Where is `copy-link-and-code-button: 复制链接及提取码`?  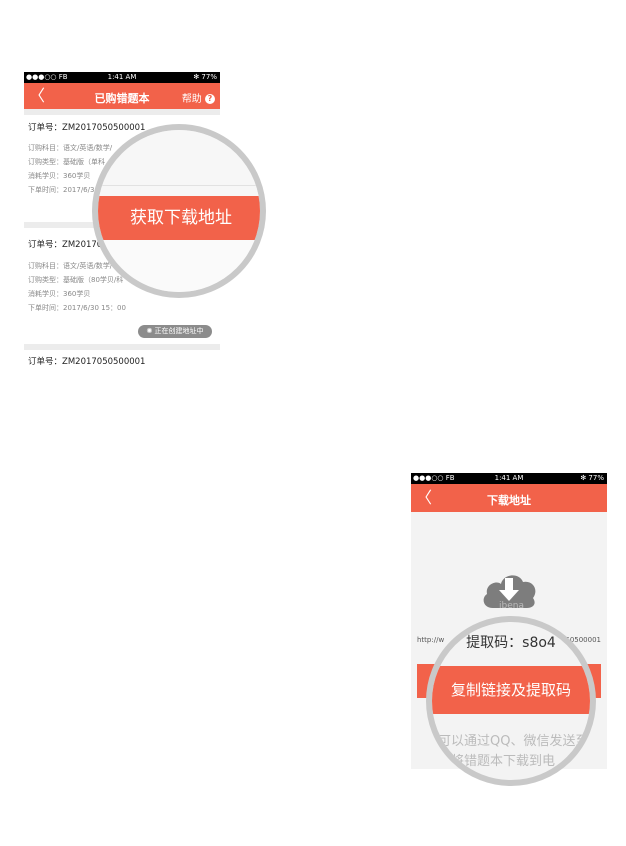 copy-link-and-code-button: 复制链接及提取码 is located at coordinates (511, 690).